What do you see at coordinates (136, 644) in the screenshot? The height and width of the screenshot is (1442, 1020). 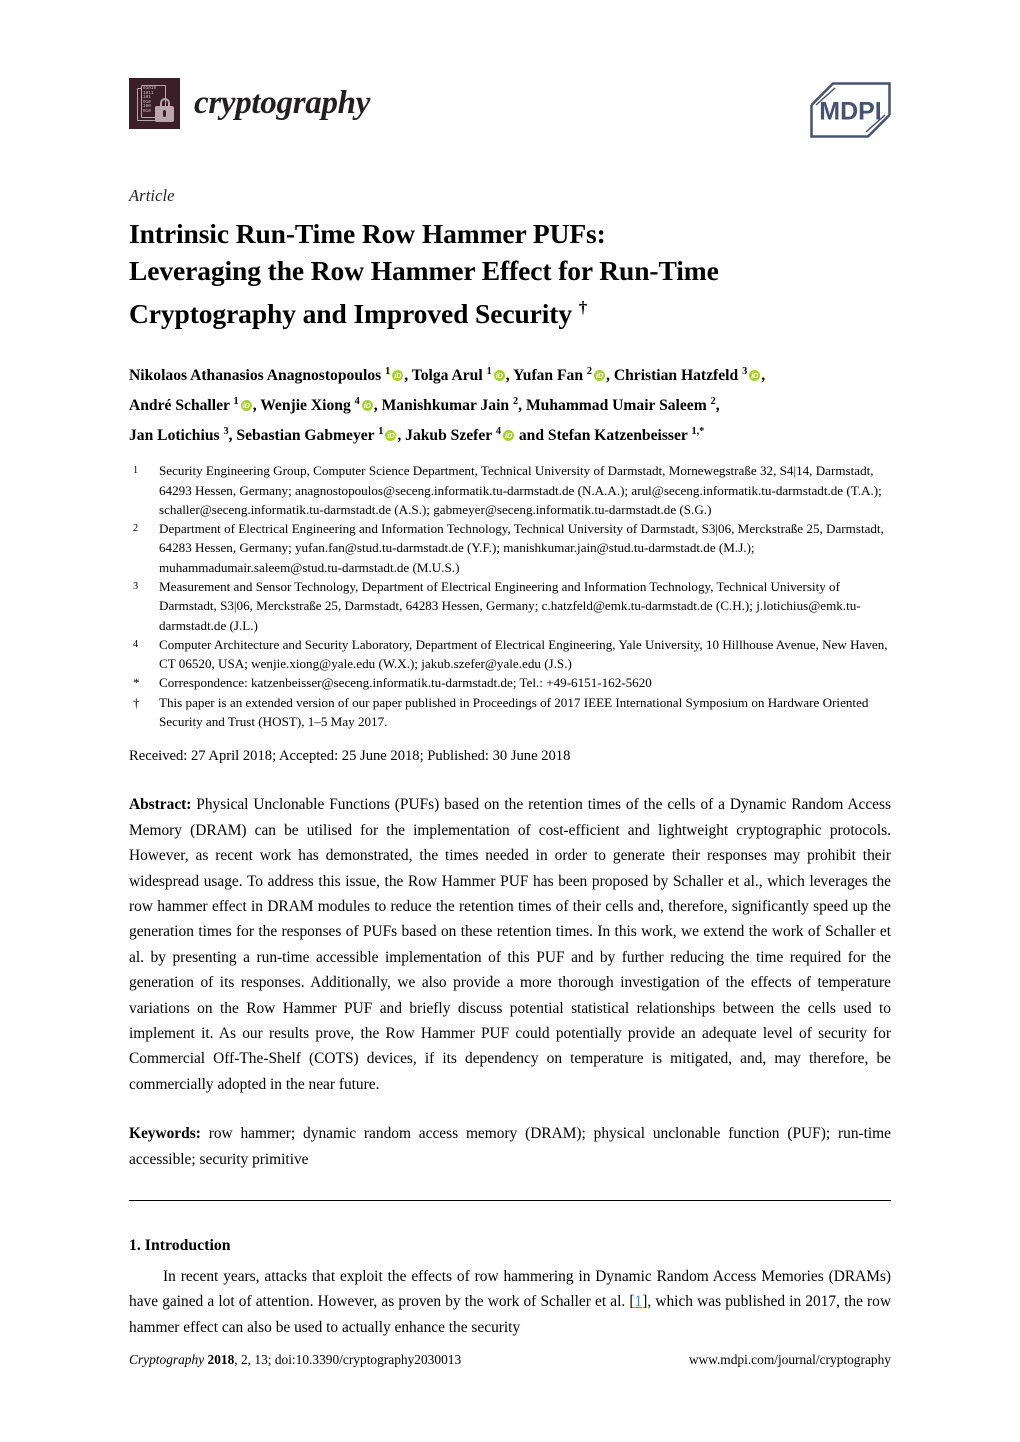 I see `affiliation-marker: 4` at bounding box center [136, 644].